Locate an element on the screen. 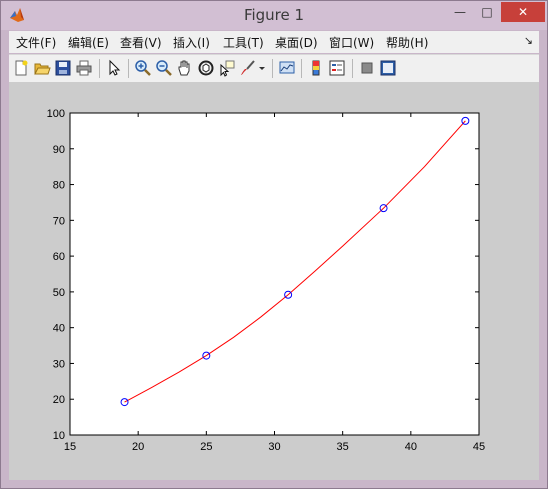 The image size is (548, 489). x-tick-label: 30 is located at coordinates (274, 447).